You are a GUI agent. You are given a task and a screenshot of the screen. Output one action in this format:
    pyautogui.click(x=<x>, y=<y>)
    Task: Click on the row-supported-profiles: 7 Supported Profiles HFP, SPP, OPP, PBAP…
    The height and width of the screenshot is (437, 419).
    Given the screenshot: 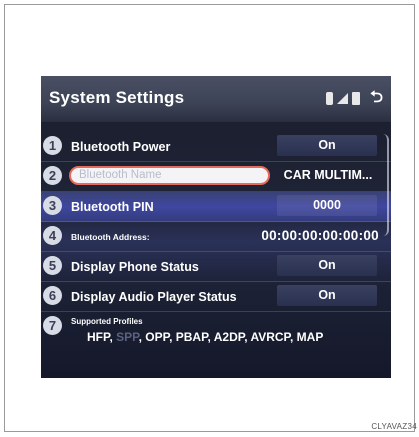 What is the action you would take?
    pyautogui.click(x=216, y=335)
    